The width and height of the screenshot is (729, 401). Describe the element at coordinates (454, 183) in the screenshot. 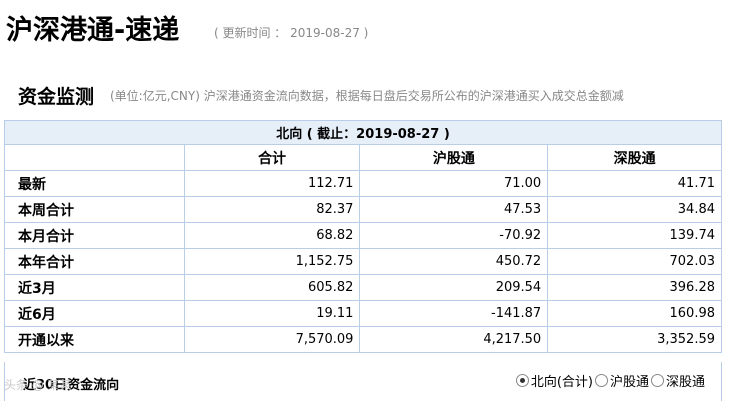

I see `cell-shanghai: 71.00` at that location.